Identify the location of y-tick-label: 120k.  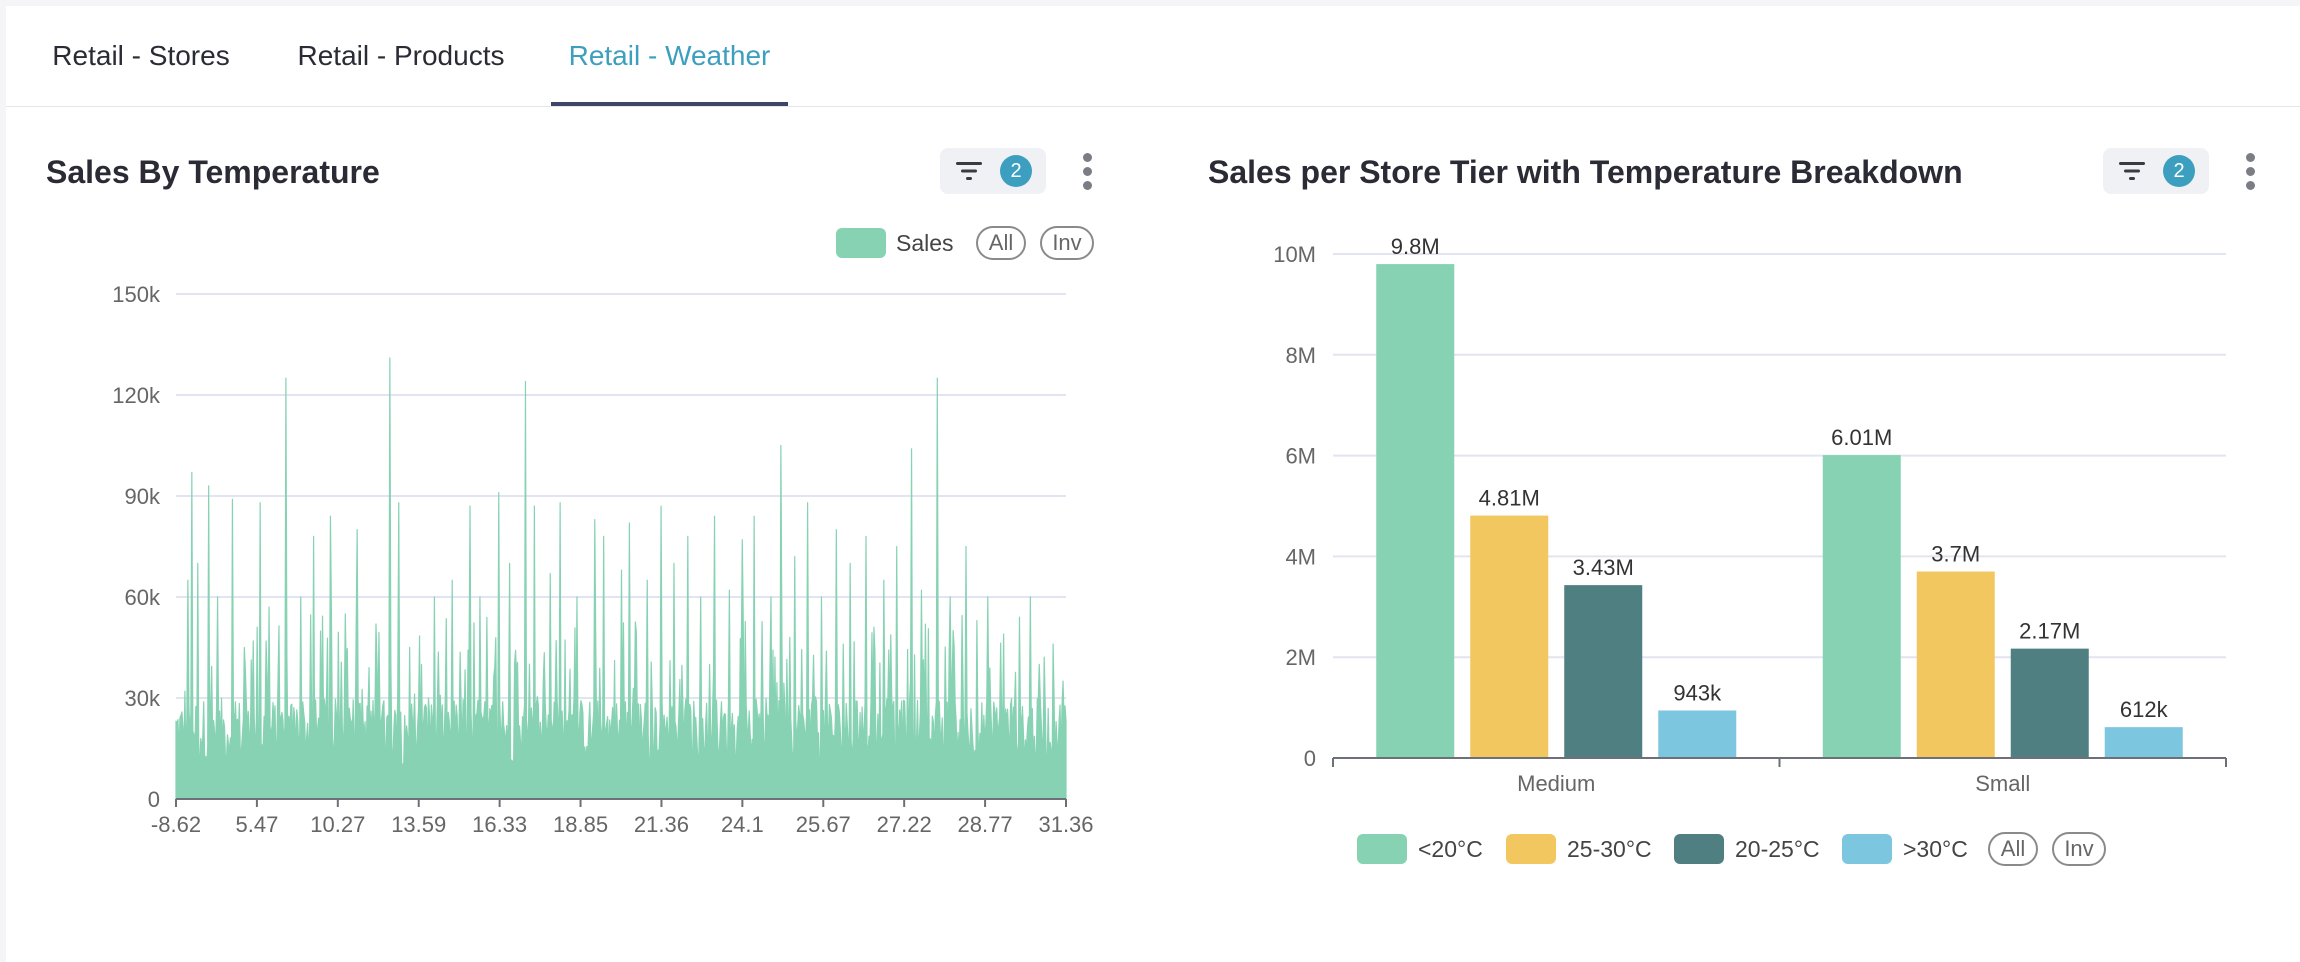
(136, 395).